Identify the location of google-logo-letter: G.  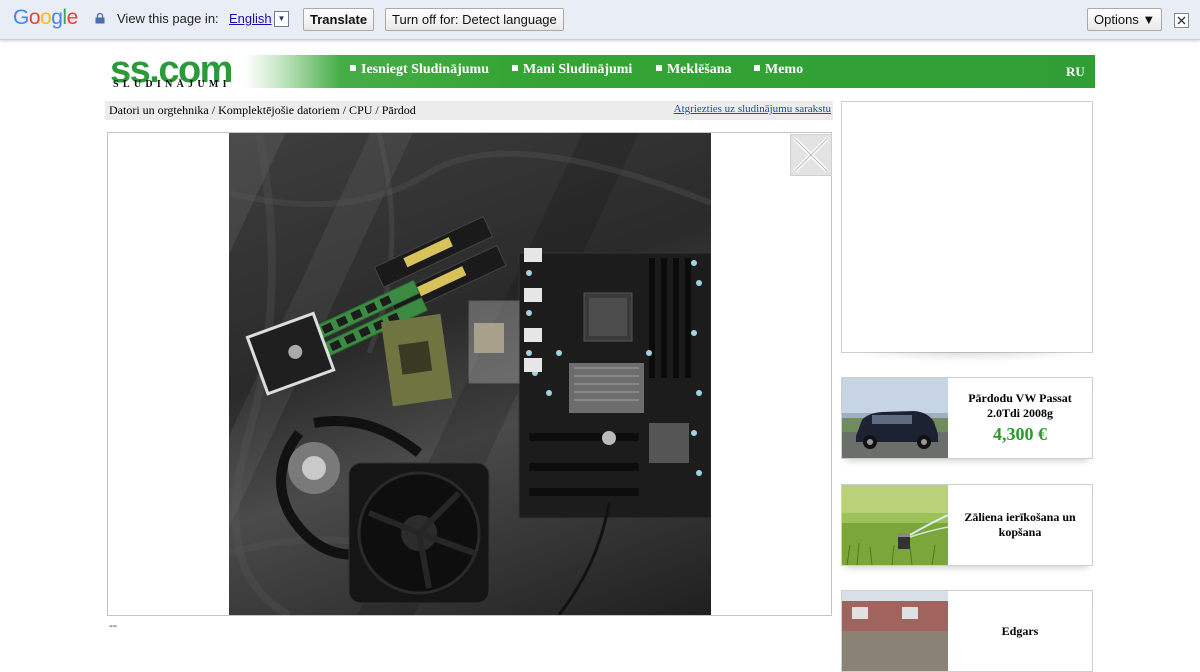
(21, 17).